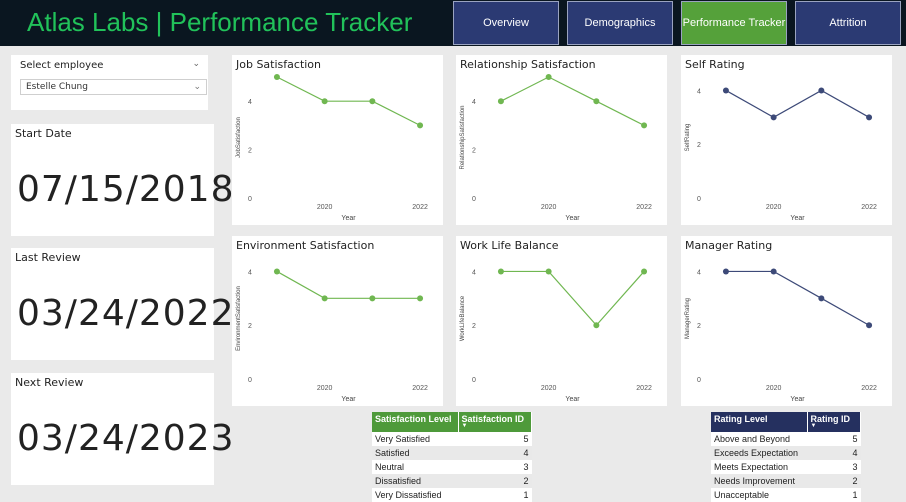 This screenshot has width=906, height=502. What do you see at coordinates (332, 335) in the screenshot?
I see `line-chart-plot: 0 2 4 2020 2022 Year EnvironmentSatisfaction` at bounding box center [332, 335].